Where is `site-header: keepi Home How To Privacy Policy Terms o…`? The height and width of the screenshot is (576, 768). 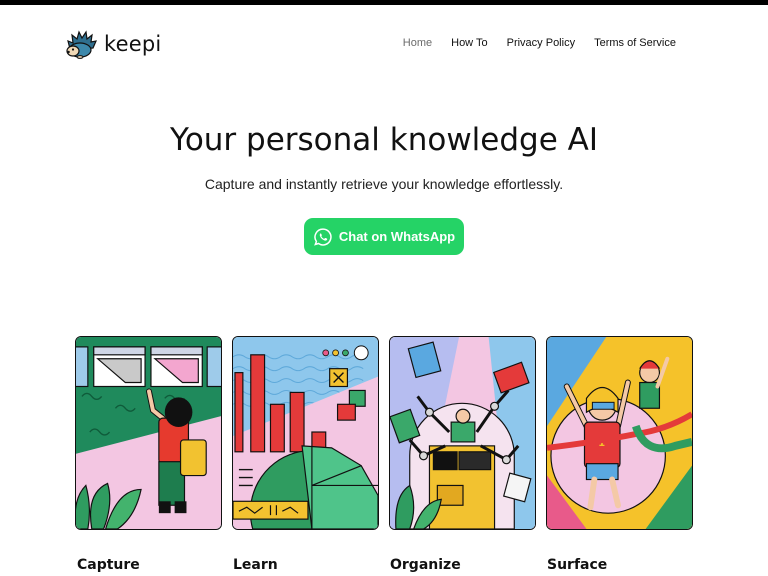 site-header: keepi Home How To Privacy Policy Terms o… is located at coordinates (384, 45).